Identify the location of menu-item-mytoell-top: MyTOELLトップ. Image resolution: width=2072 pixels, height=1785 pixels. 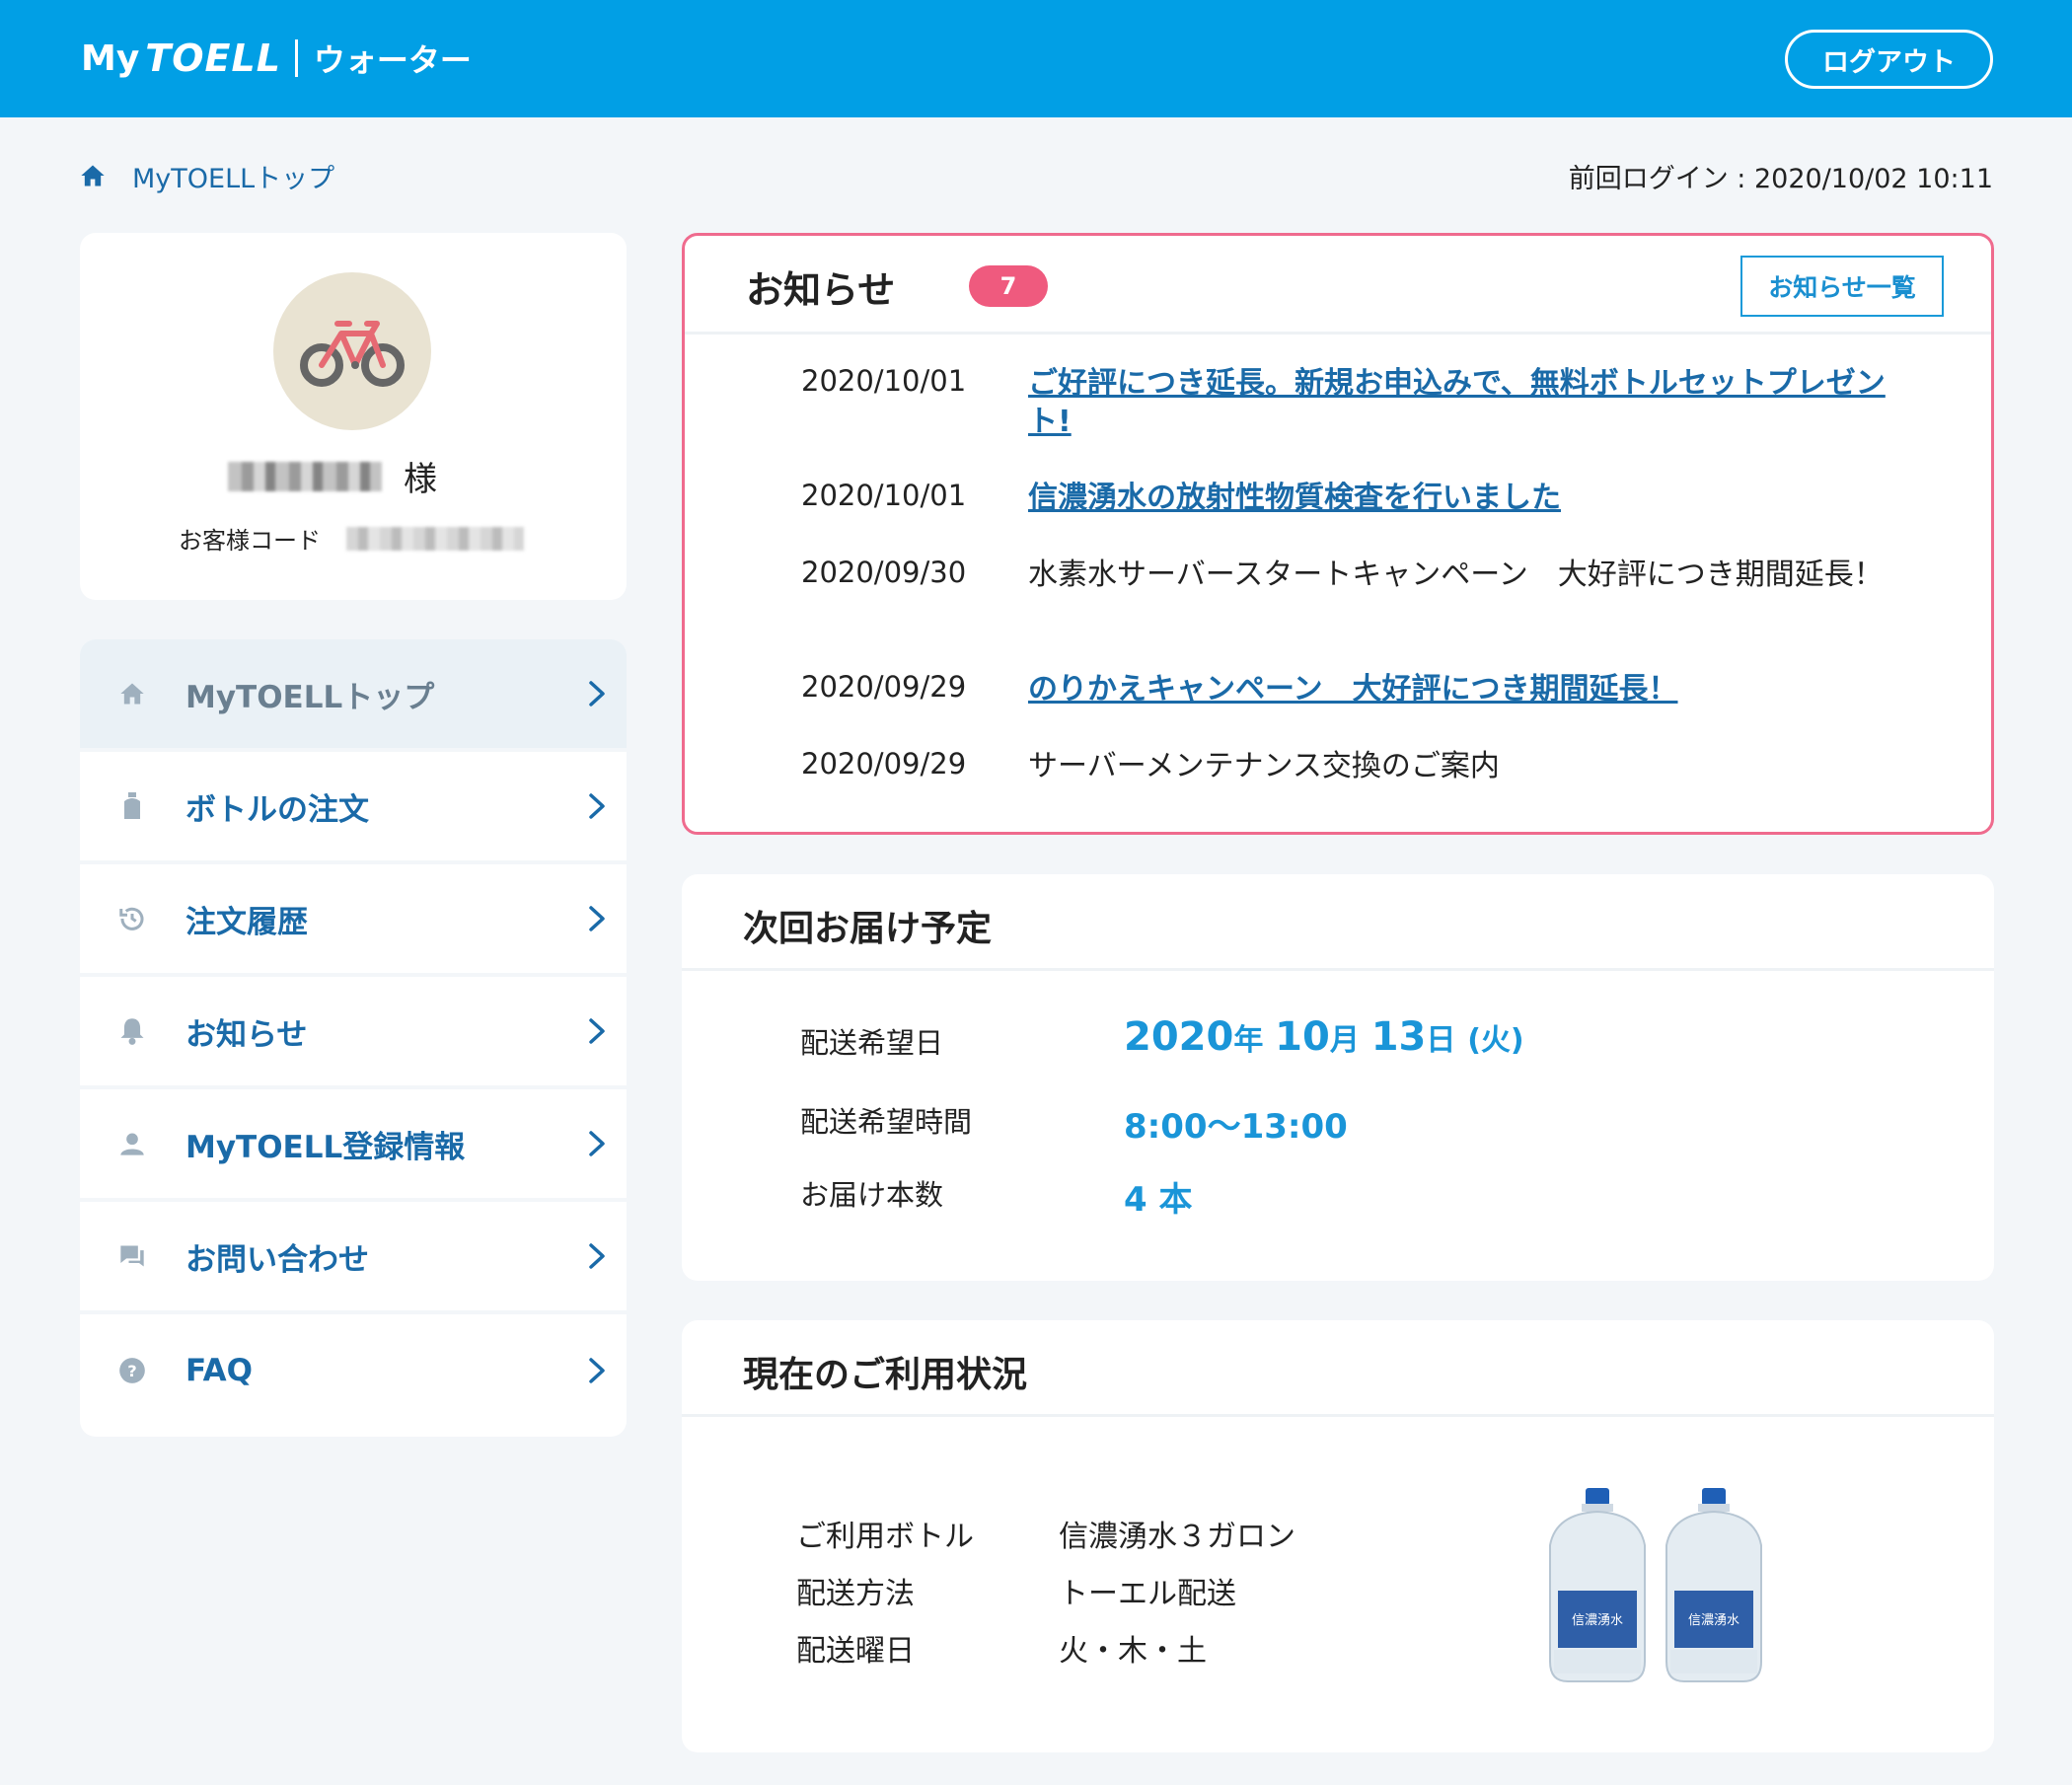
(353, 695).